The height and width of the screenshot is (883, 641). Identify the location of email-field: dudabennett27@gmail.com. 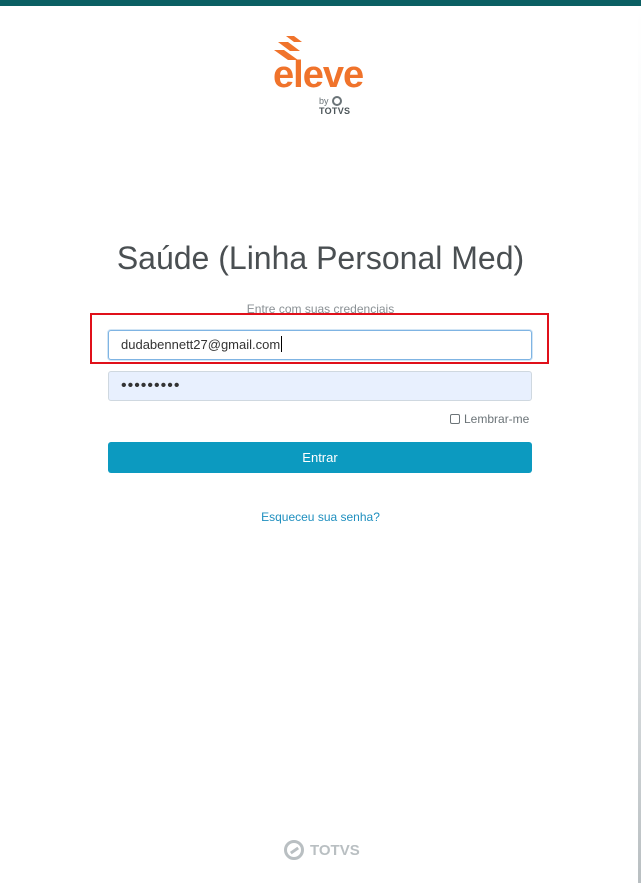
(320, 345).